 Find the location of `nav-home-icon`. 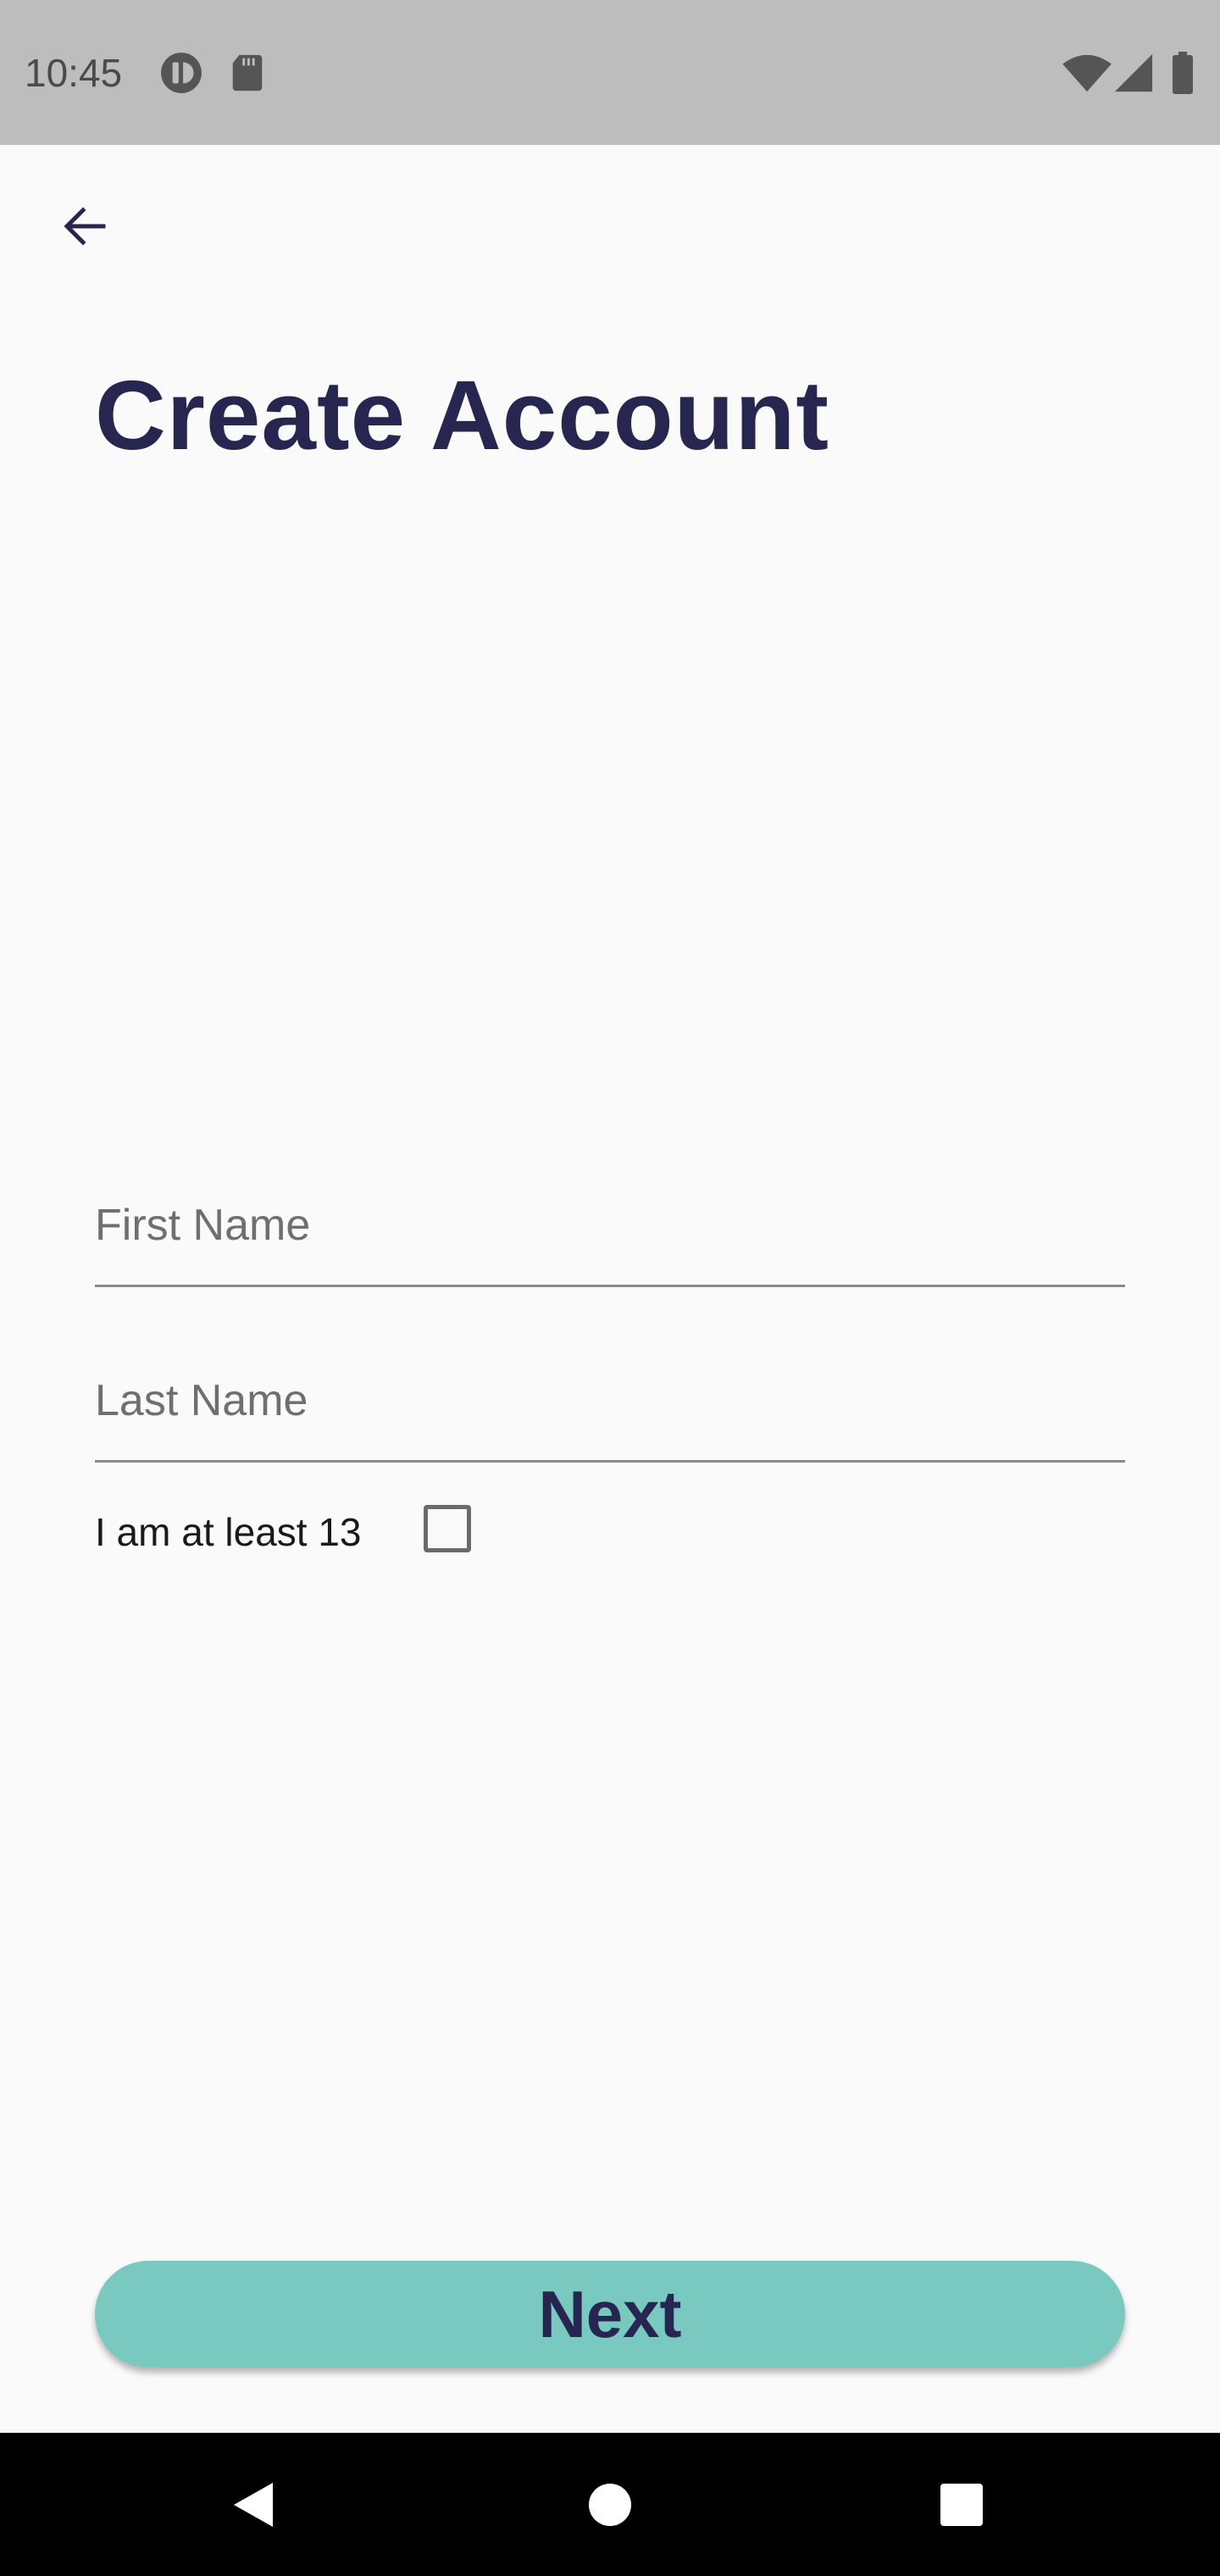

nav-home-icon is located at coordinates (610, 2505).